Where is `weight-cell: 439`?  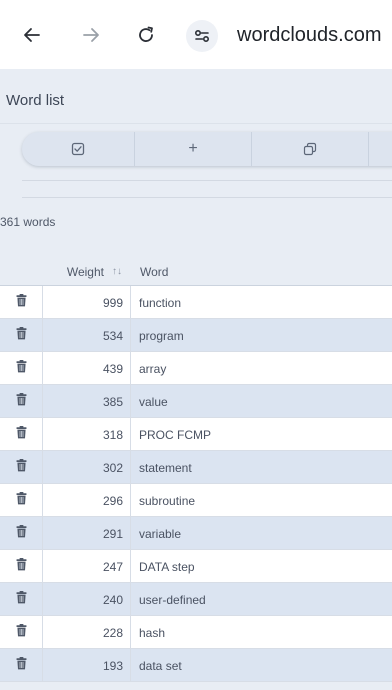 weight-cell: 439 is located at coordinates (87, 368).